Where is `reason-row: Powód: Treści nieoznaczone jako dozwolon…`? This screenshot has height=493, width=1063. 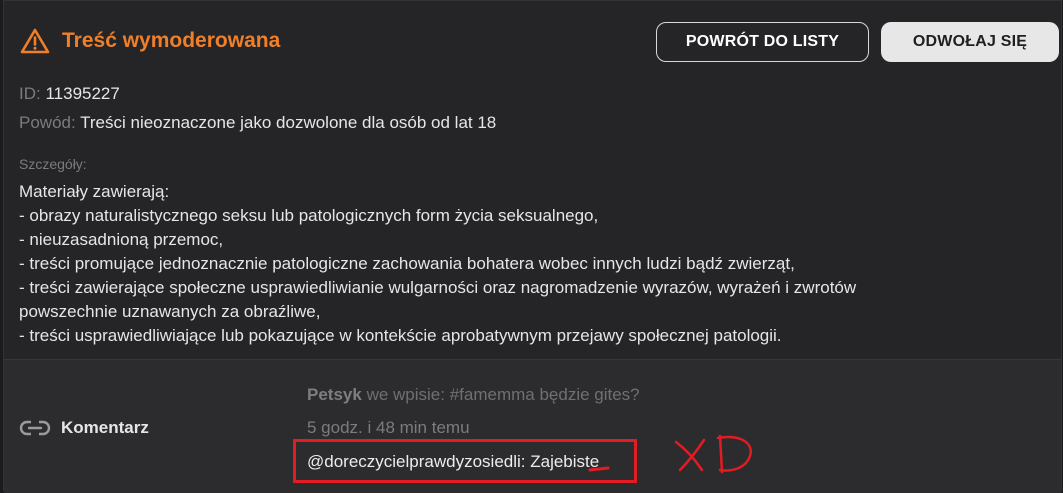 reason-row: Powód: Treści nieoznaczone jako dozwolon… is located at coordinates (257, 123).